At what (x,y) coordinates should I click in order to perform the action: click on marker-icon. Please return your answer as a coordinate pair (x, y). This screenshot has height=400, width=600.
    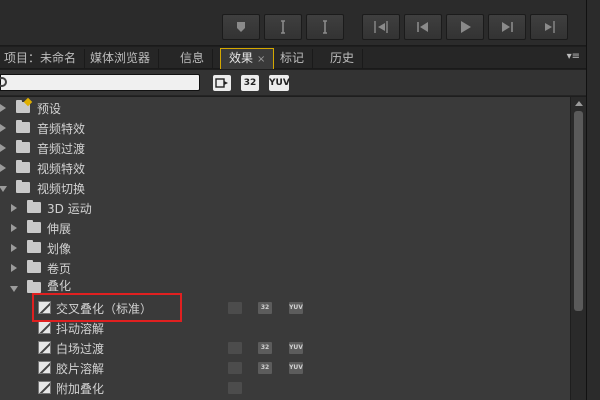
    Looking at the image, I should click on (241, 27).